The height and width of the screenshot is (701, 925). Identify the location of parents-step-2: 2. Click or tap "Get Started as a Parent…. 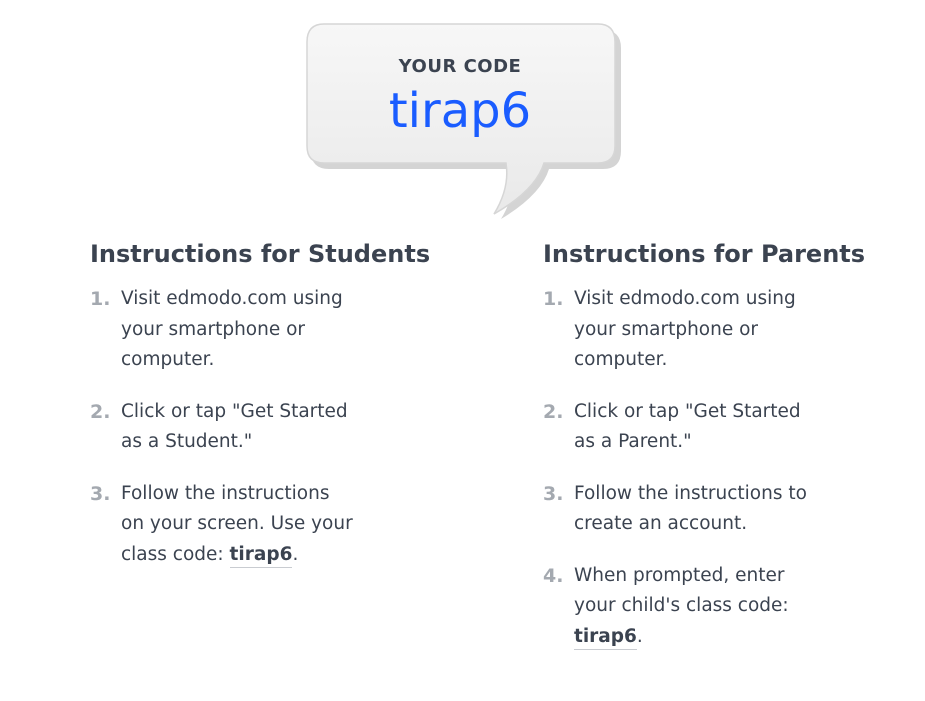
(733, 427).